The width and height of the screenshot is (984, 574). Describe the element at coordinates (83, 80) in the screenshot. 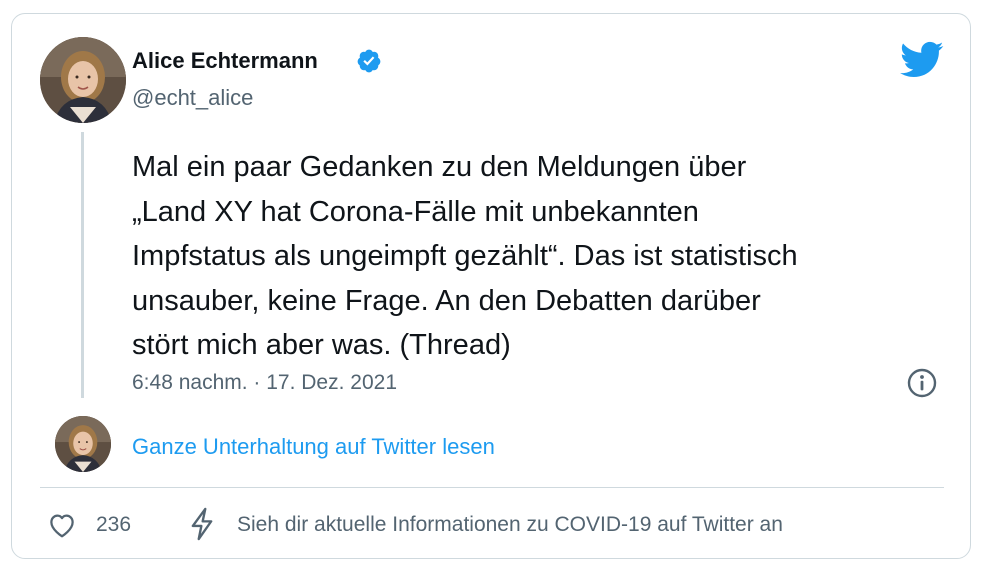

I see `author-avatar` at that location.